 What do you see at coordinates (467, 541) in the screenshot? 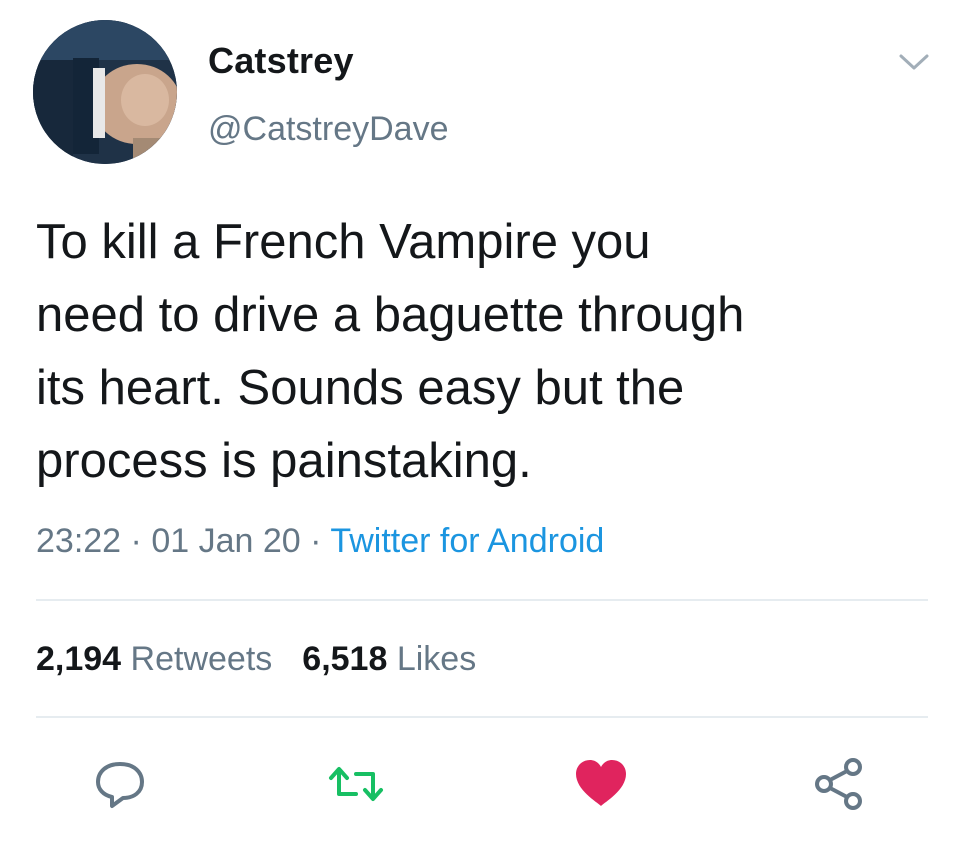
I see `tweet-source-link: Twitter for Android` at bounding box center [467, 541].